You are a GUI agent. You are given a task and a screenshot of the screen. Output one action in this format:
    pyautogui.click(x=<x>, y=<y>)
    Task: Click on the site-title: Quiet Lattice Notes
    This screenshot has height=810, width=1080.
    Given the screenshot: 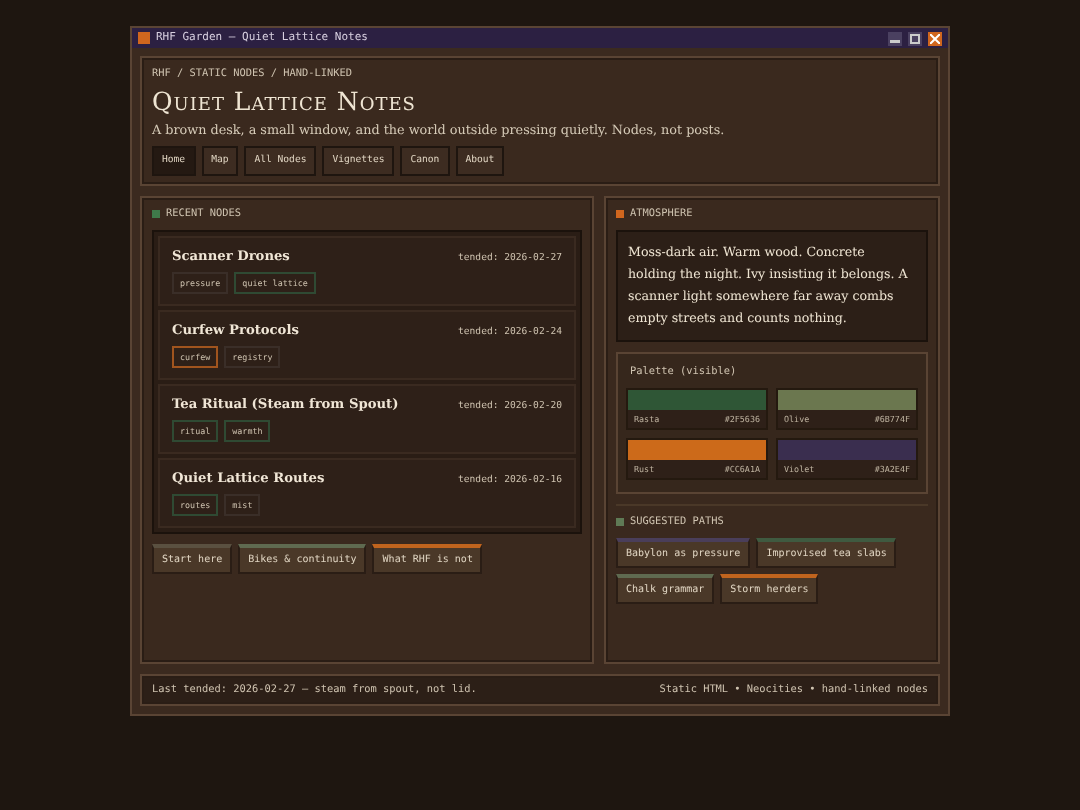 What is the action you would take?
    pyautogui.click(x=285, y=101)
    